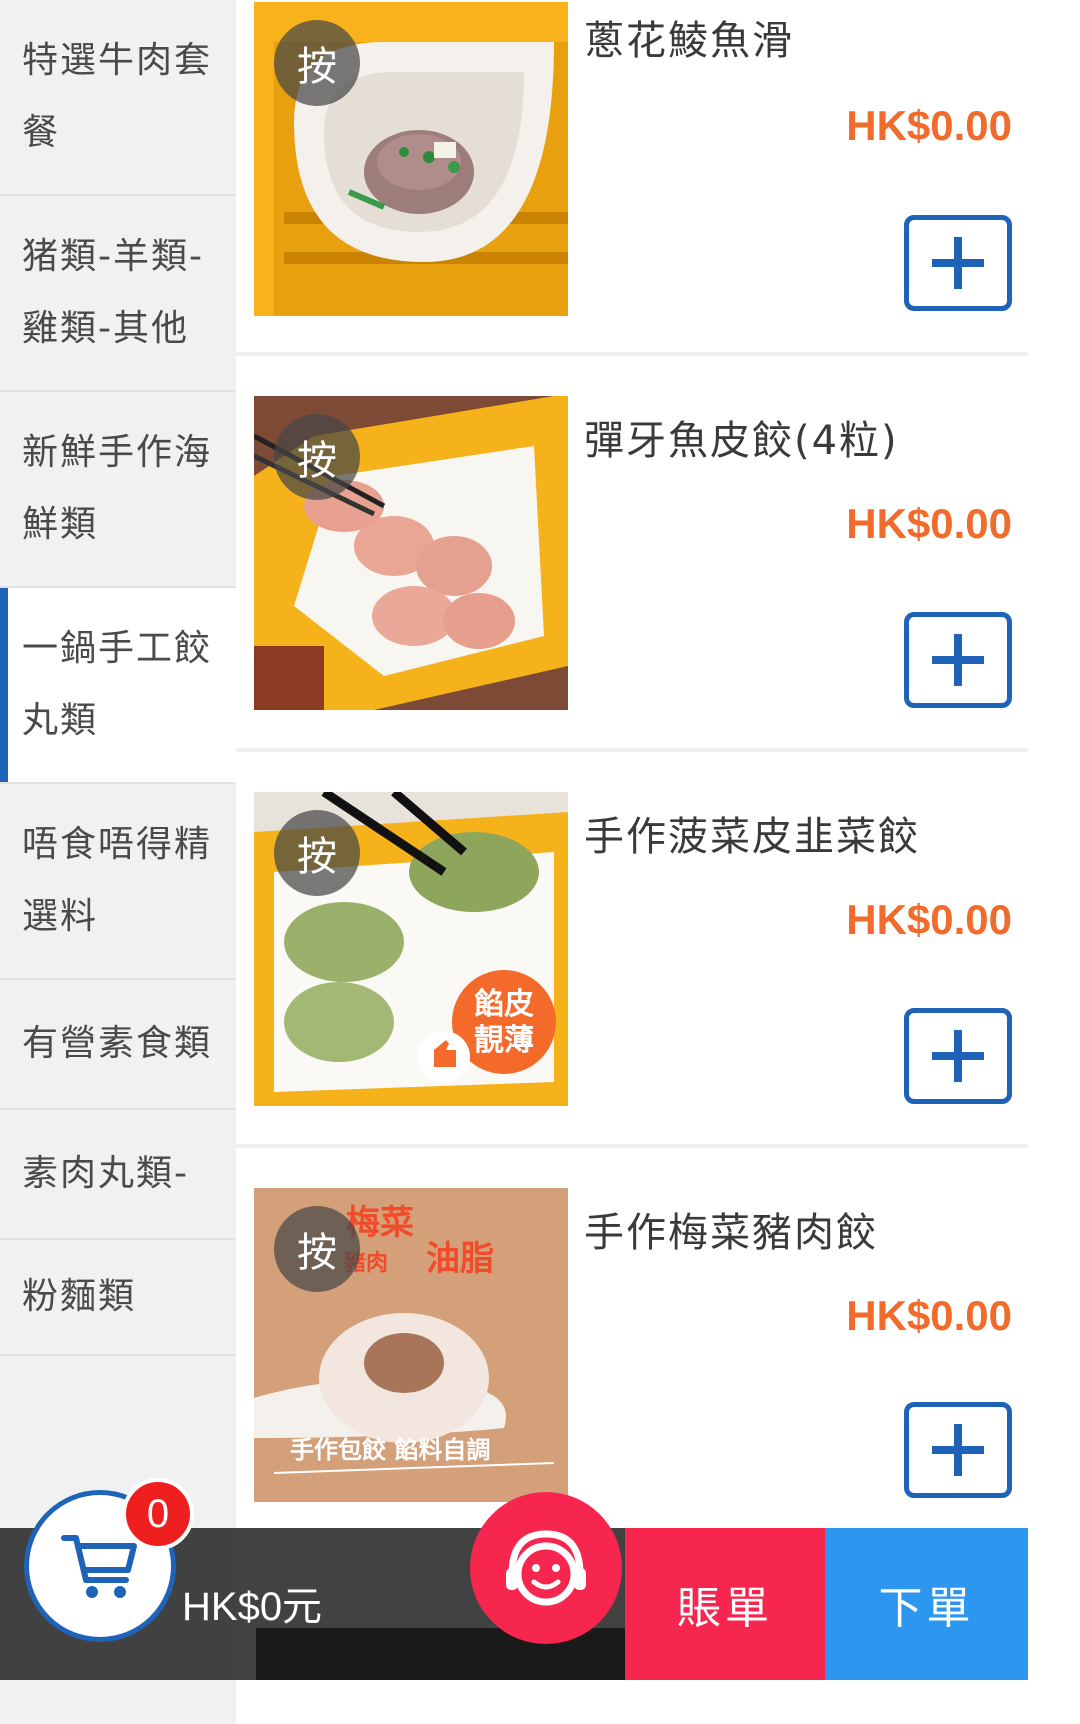 This screenshot has width=1080, height=1724. I want to click on category-fresh-seafood: 新鮮手作海鮮類, so click(118, 490).